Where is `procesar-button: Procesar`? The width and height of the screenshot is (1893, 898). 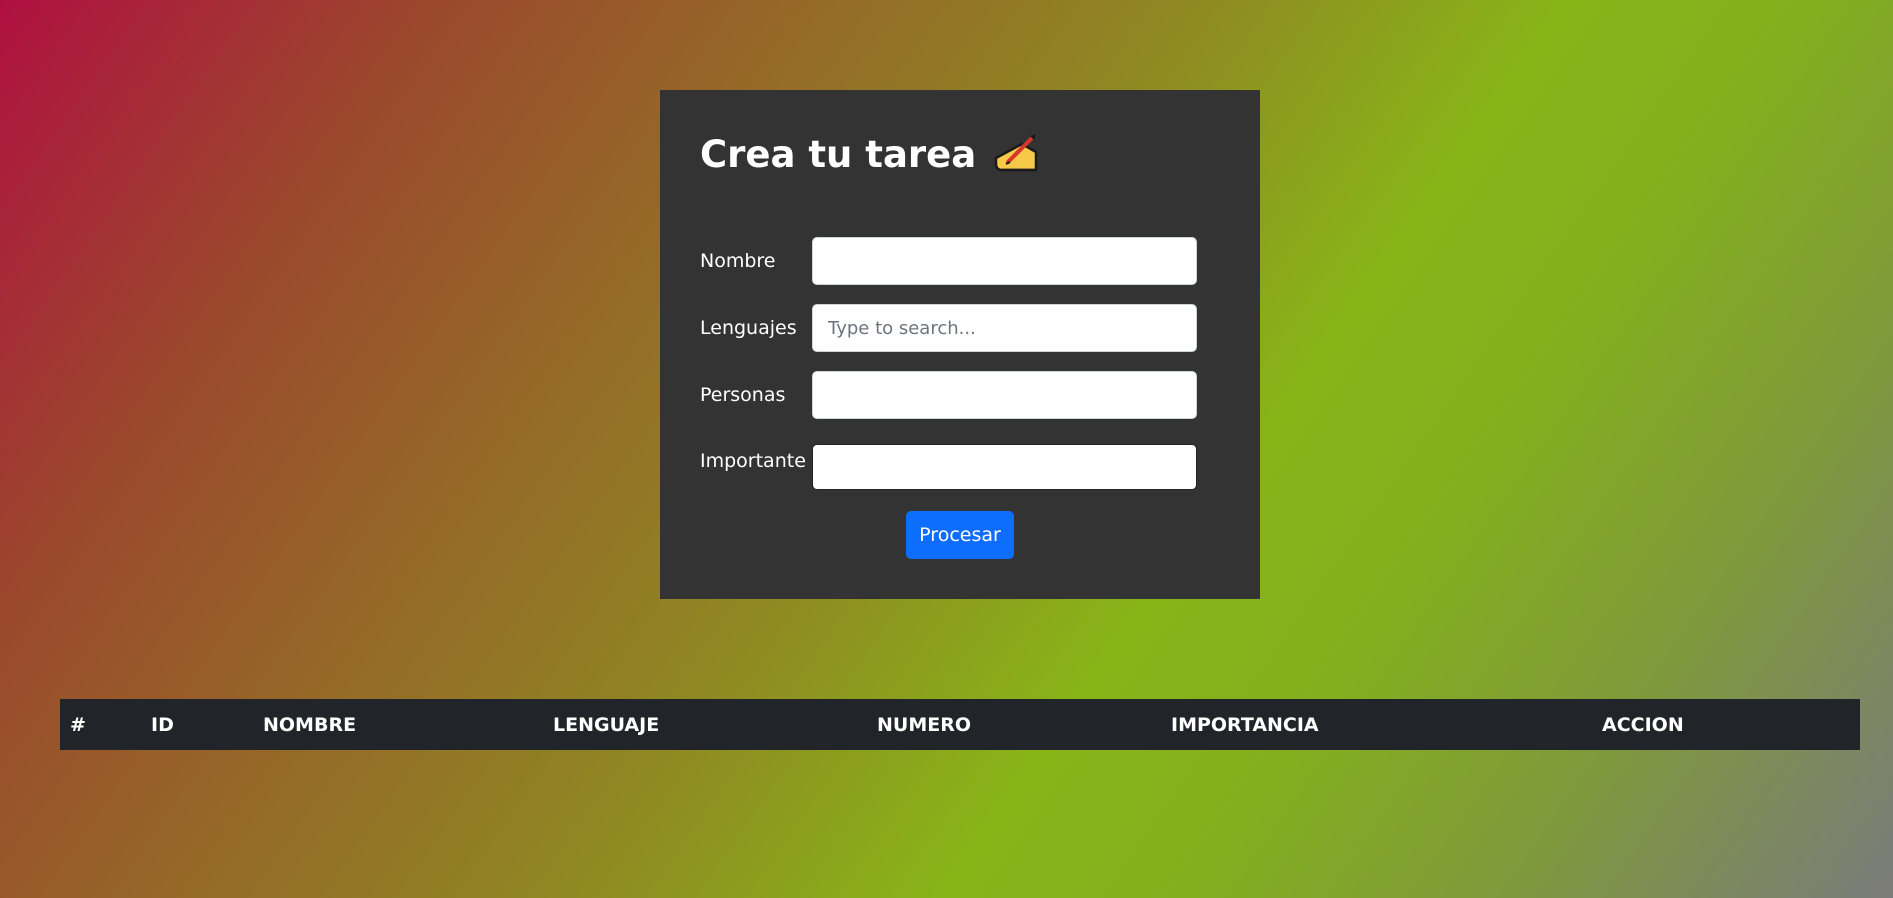 procesar-button: Procesar is located at coordinates (960, 535).